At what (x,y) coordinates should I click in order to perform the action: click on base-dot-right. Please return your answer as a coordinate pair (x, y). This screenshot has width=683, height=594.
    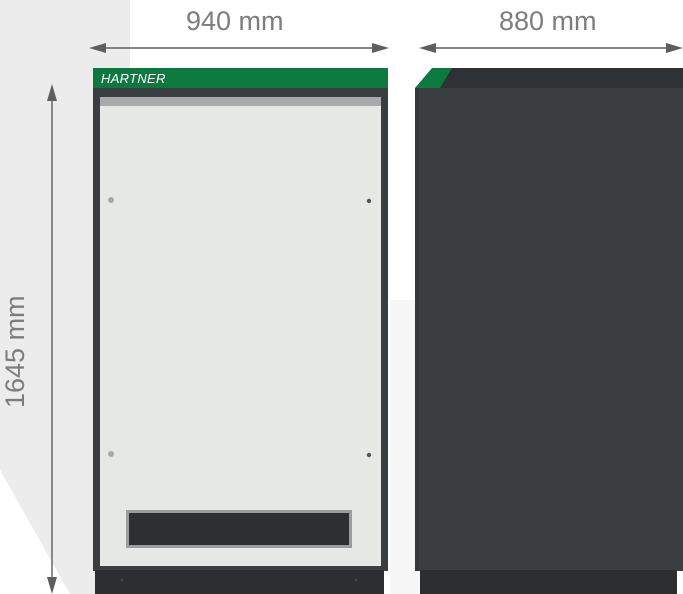
    Looking at the image, I should click on (356, 580).